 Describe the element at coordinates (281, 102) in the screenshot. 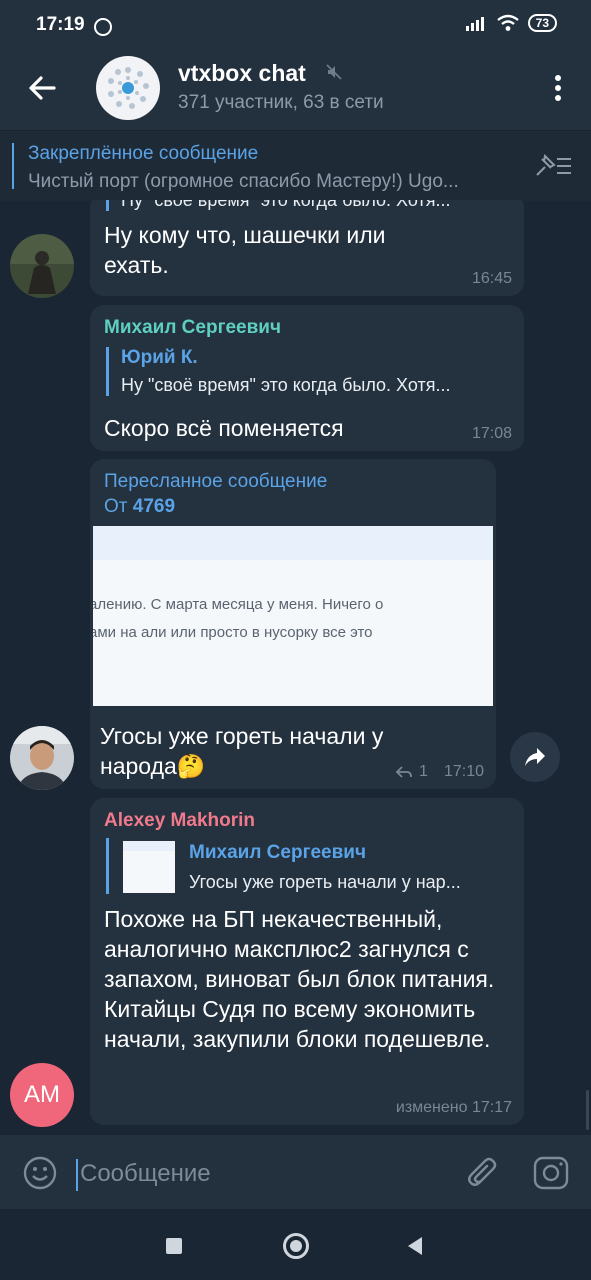

I see `chat-subtitle: 371 участник, 63 в сети` at that location.